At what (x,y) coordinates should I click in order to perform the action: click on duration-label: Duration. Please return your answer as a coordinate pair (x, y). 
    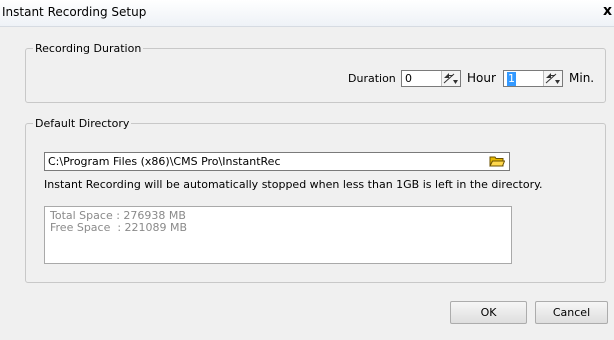
    Looking at the image, I should click on (372, 78).